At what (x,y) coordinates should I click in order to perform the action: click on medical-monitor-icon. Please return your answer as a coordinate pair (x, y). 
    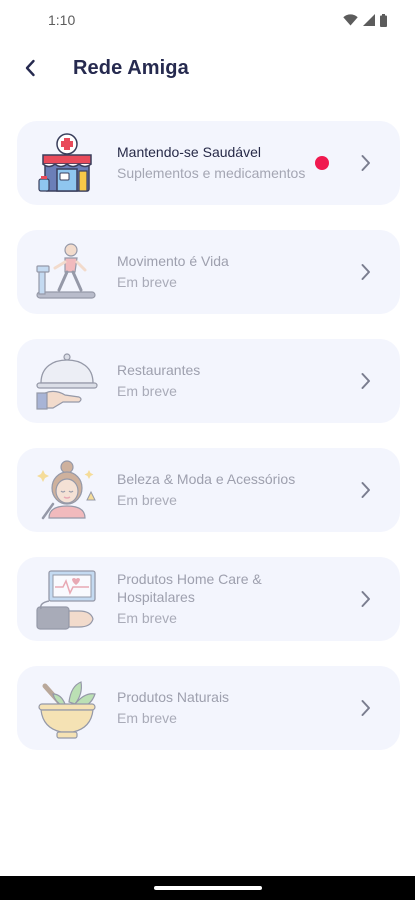
    Looking at the image, I should click on (66, 600).